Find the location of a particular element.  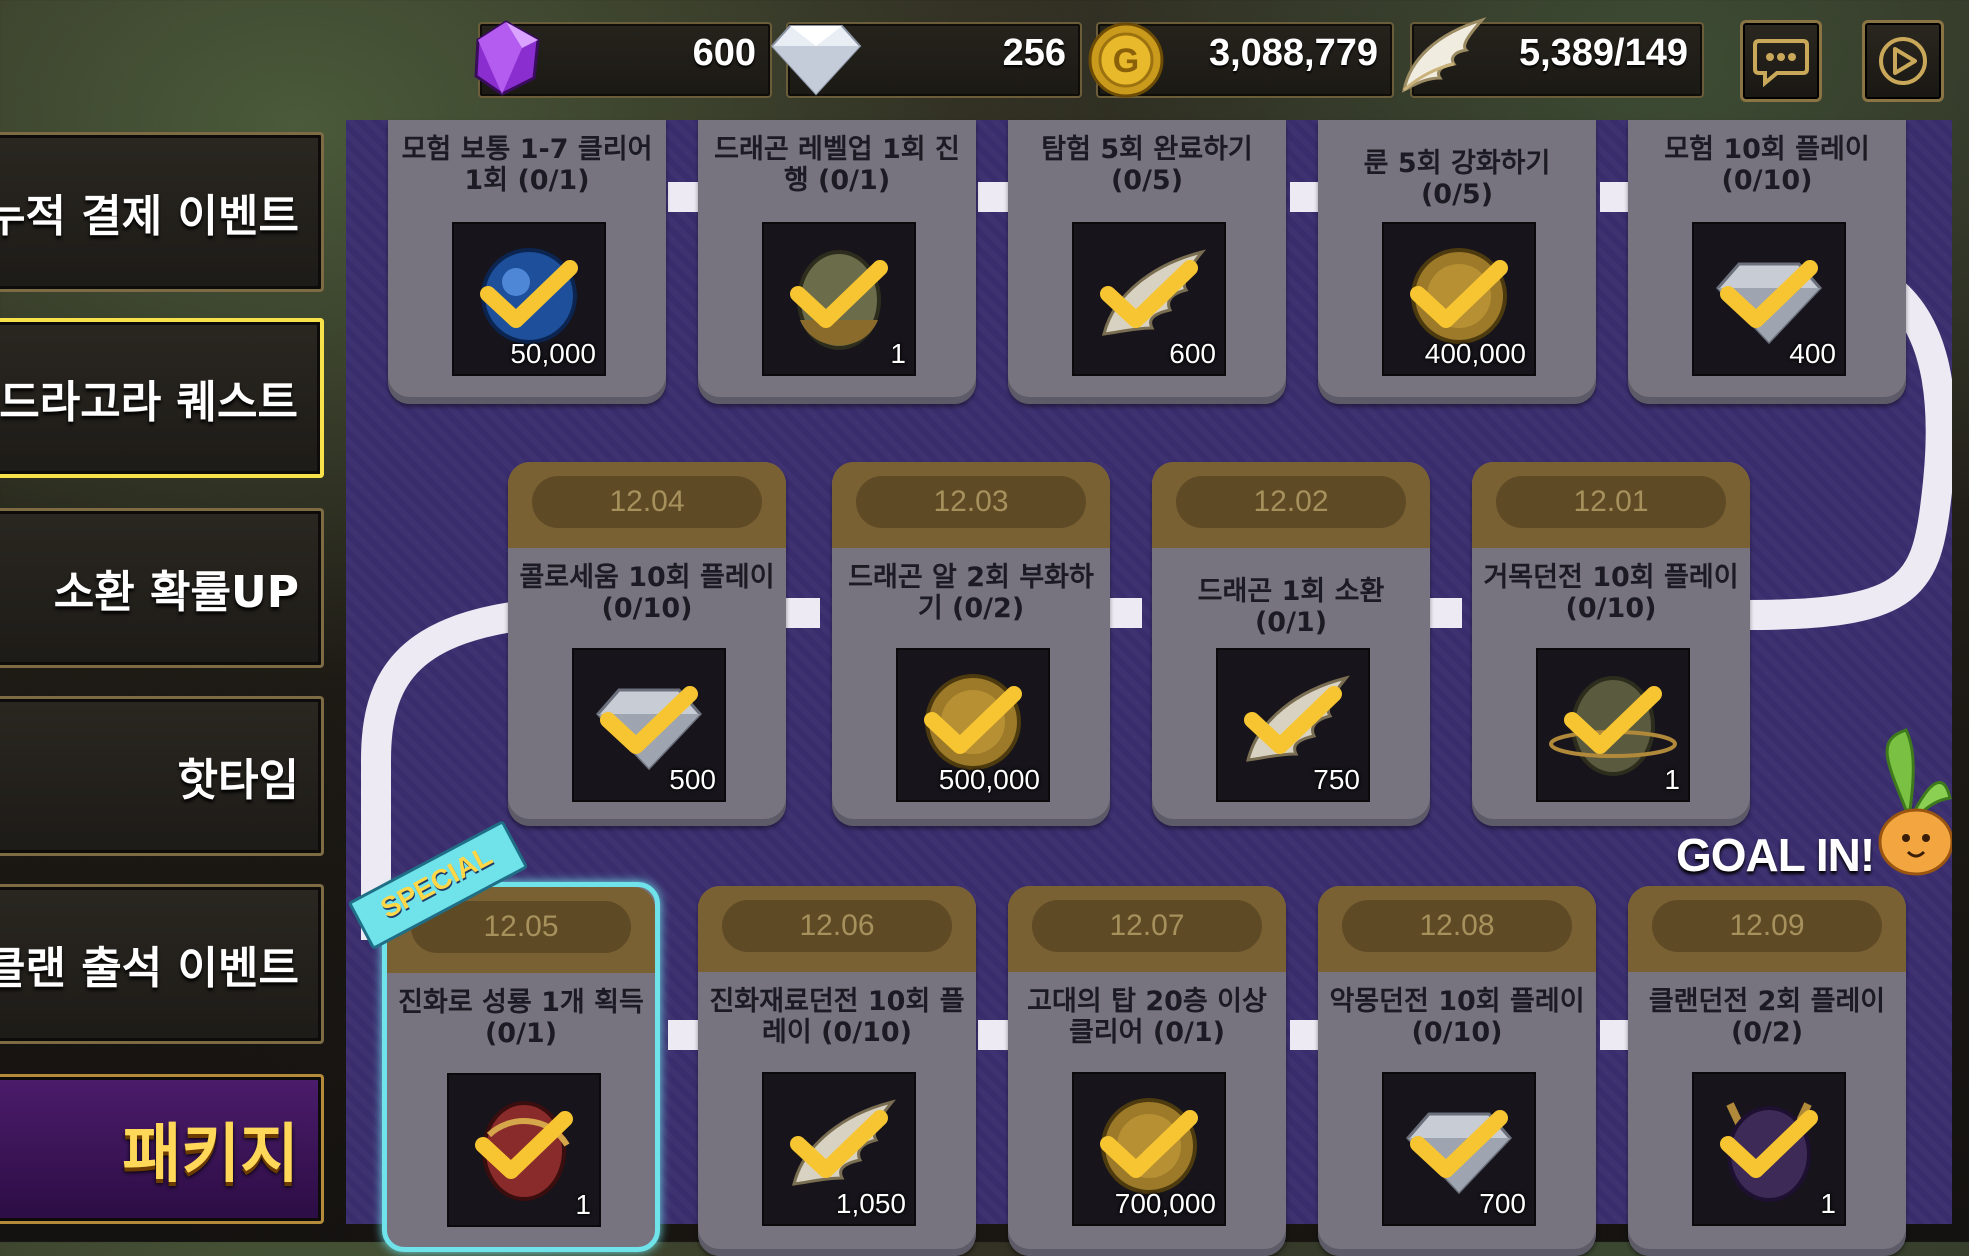

sidebar-item-mandragora-quest: 만드라고라 퀘스트 is located at coordinates (162, 398).